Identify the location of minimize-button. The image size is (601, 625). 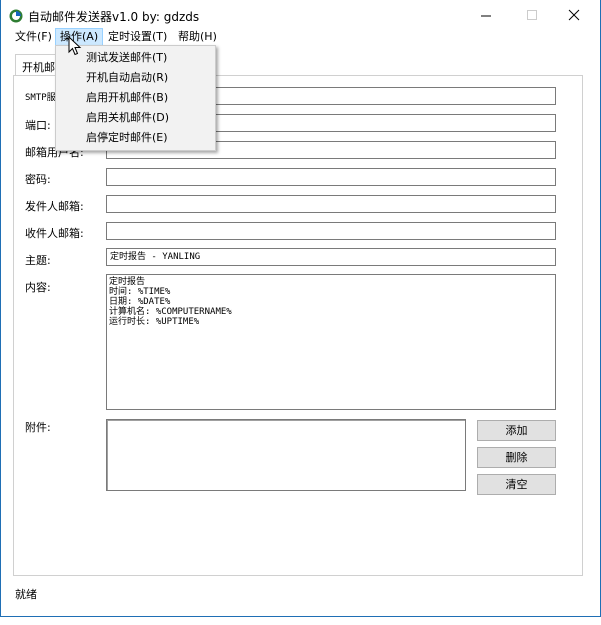
(486, 15).